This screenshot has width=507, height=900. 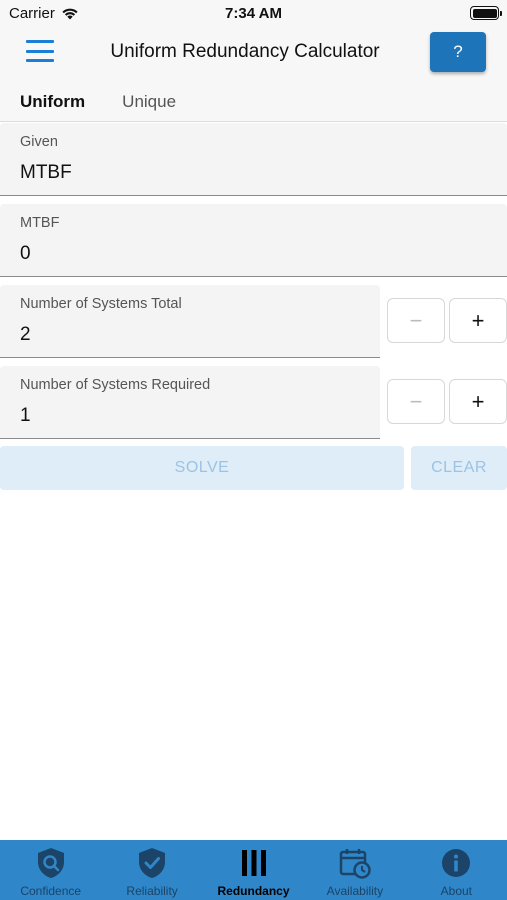 I want to click on systems-required-increment-button: +, so click(x=478, y=401).